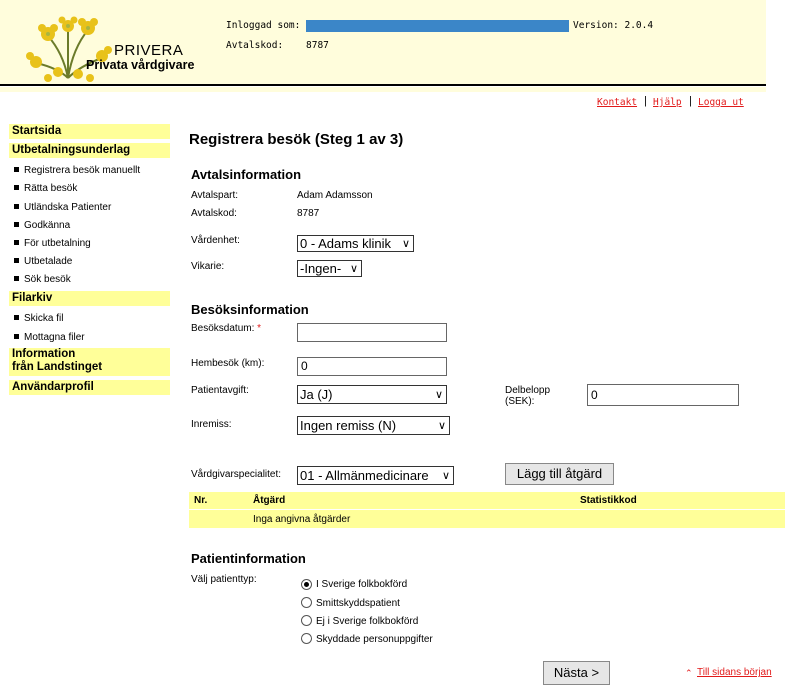  What do you see at coordinates (306, 620) in the screenshot?
I see `patient-type-radio-unregistered` at bounding box center [306, 620].